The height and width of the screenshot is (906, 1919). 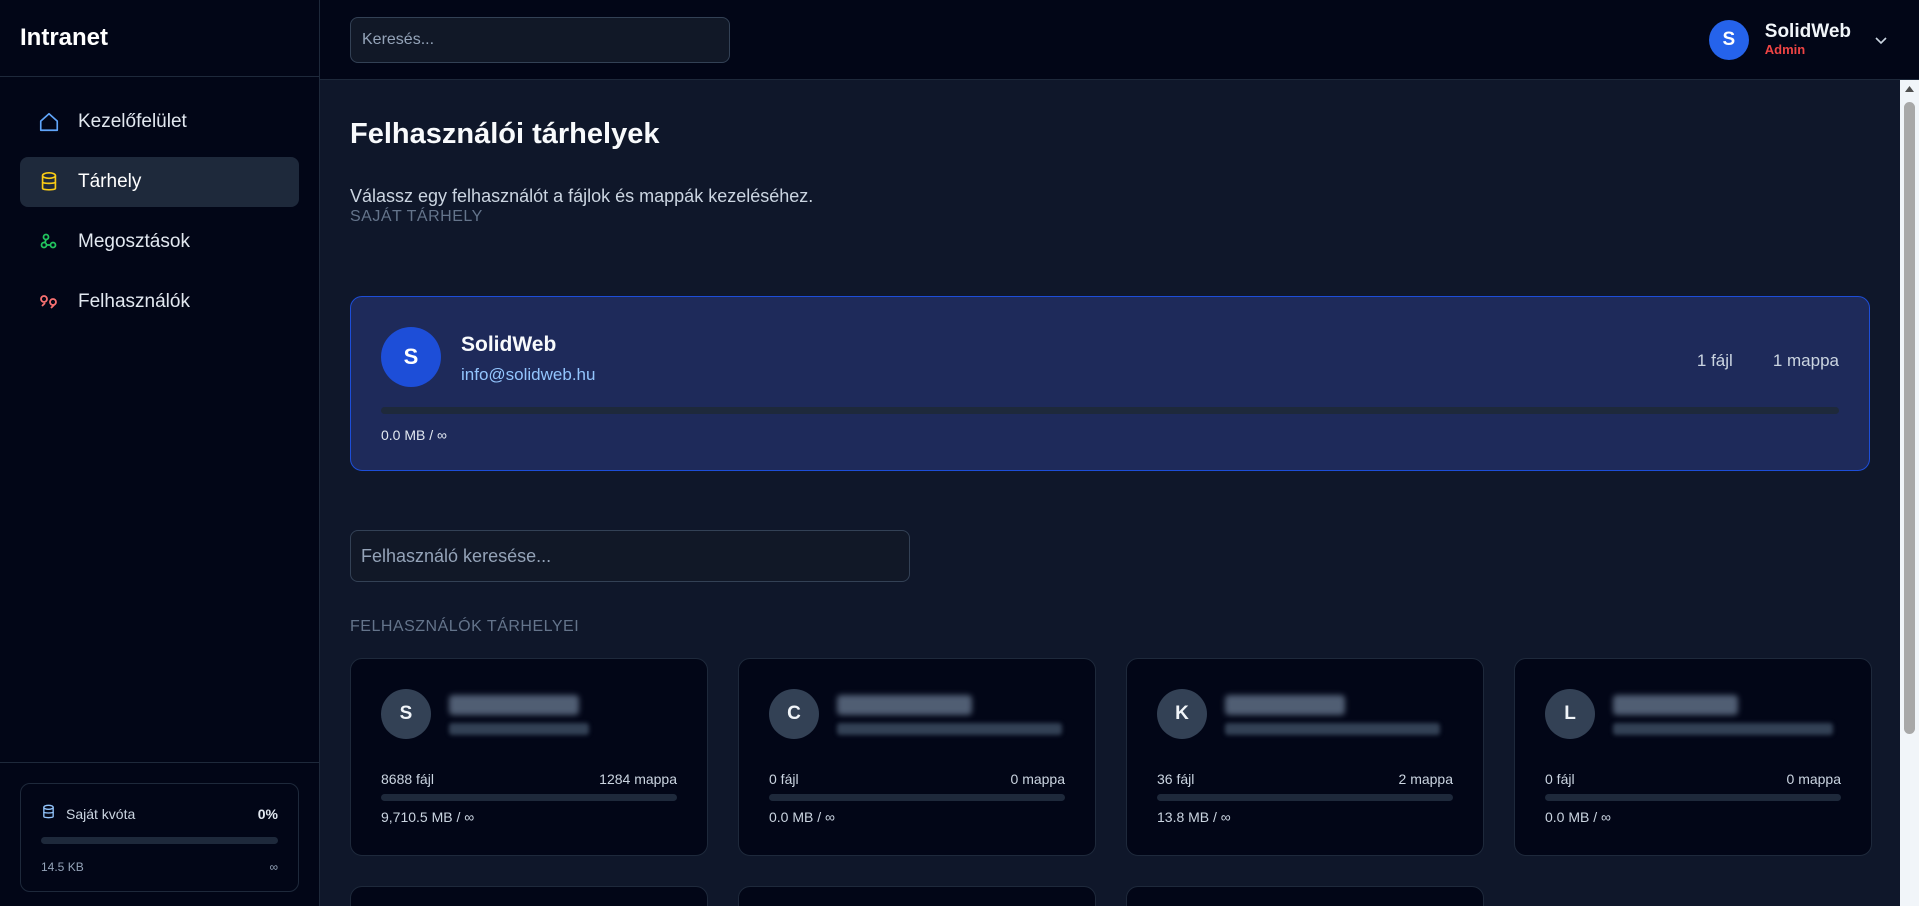 I want to click on sidebar-item-dashboard: Kezelőfelület, so click(x=159, y=122).